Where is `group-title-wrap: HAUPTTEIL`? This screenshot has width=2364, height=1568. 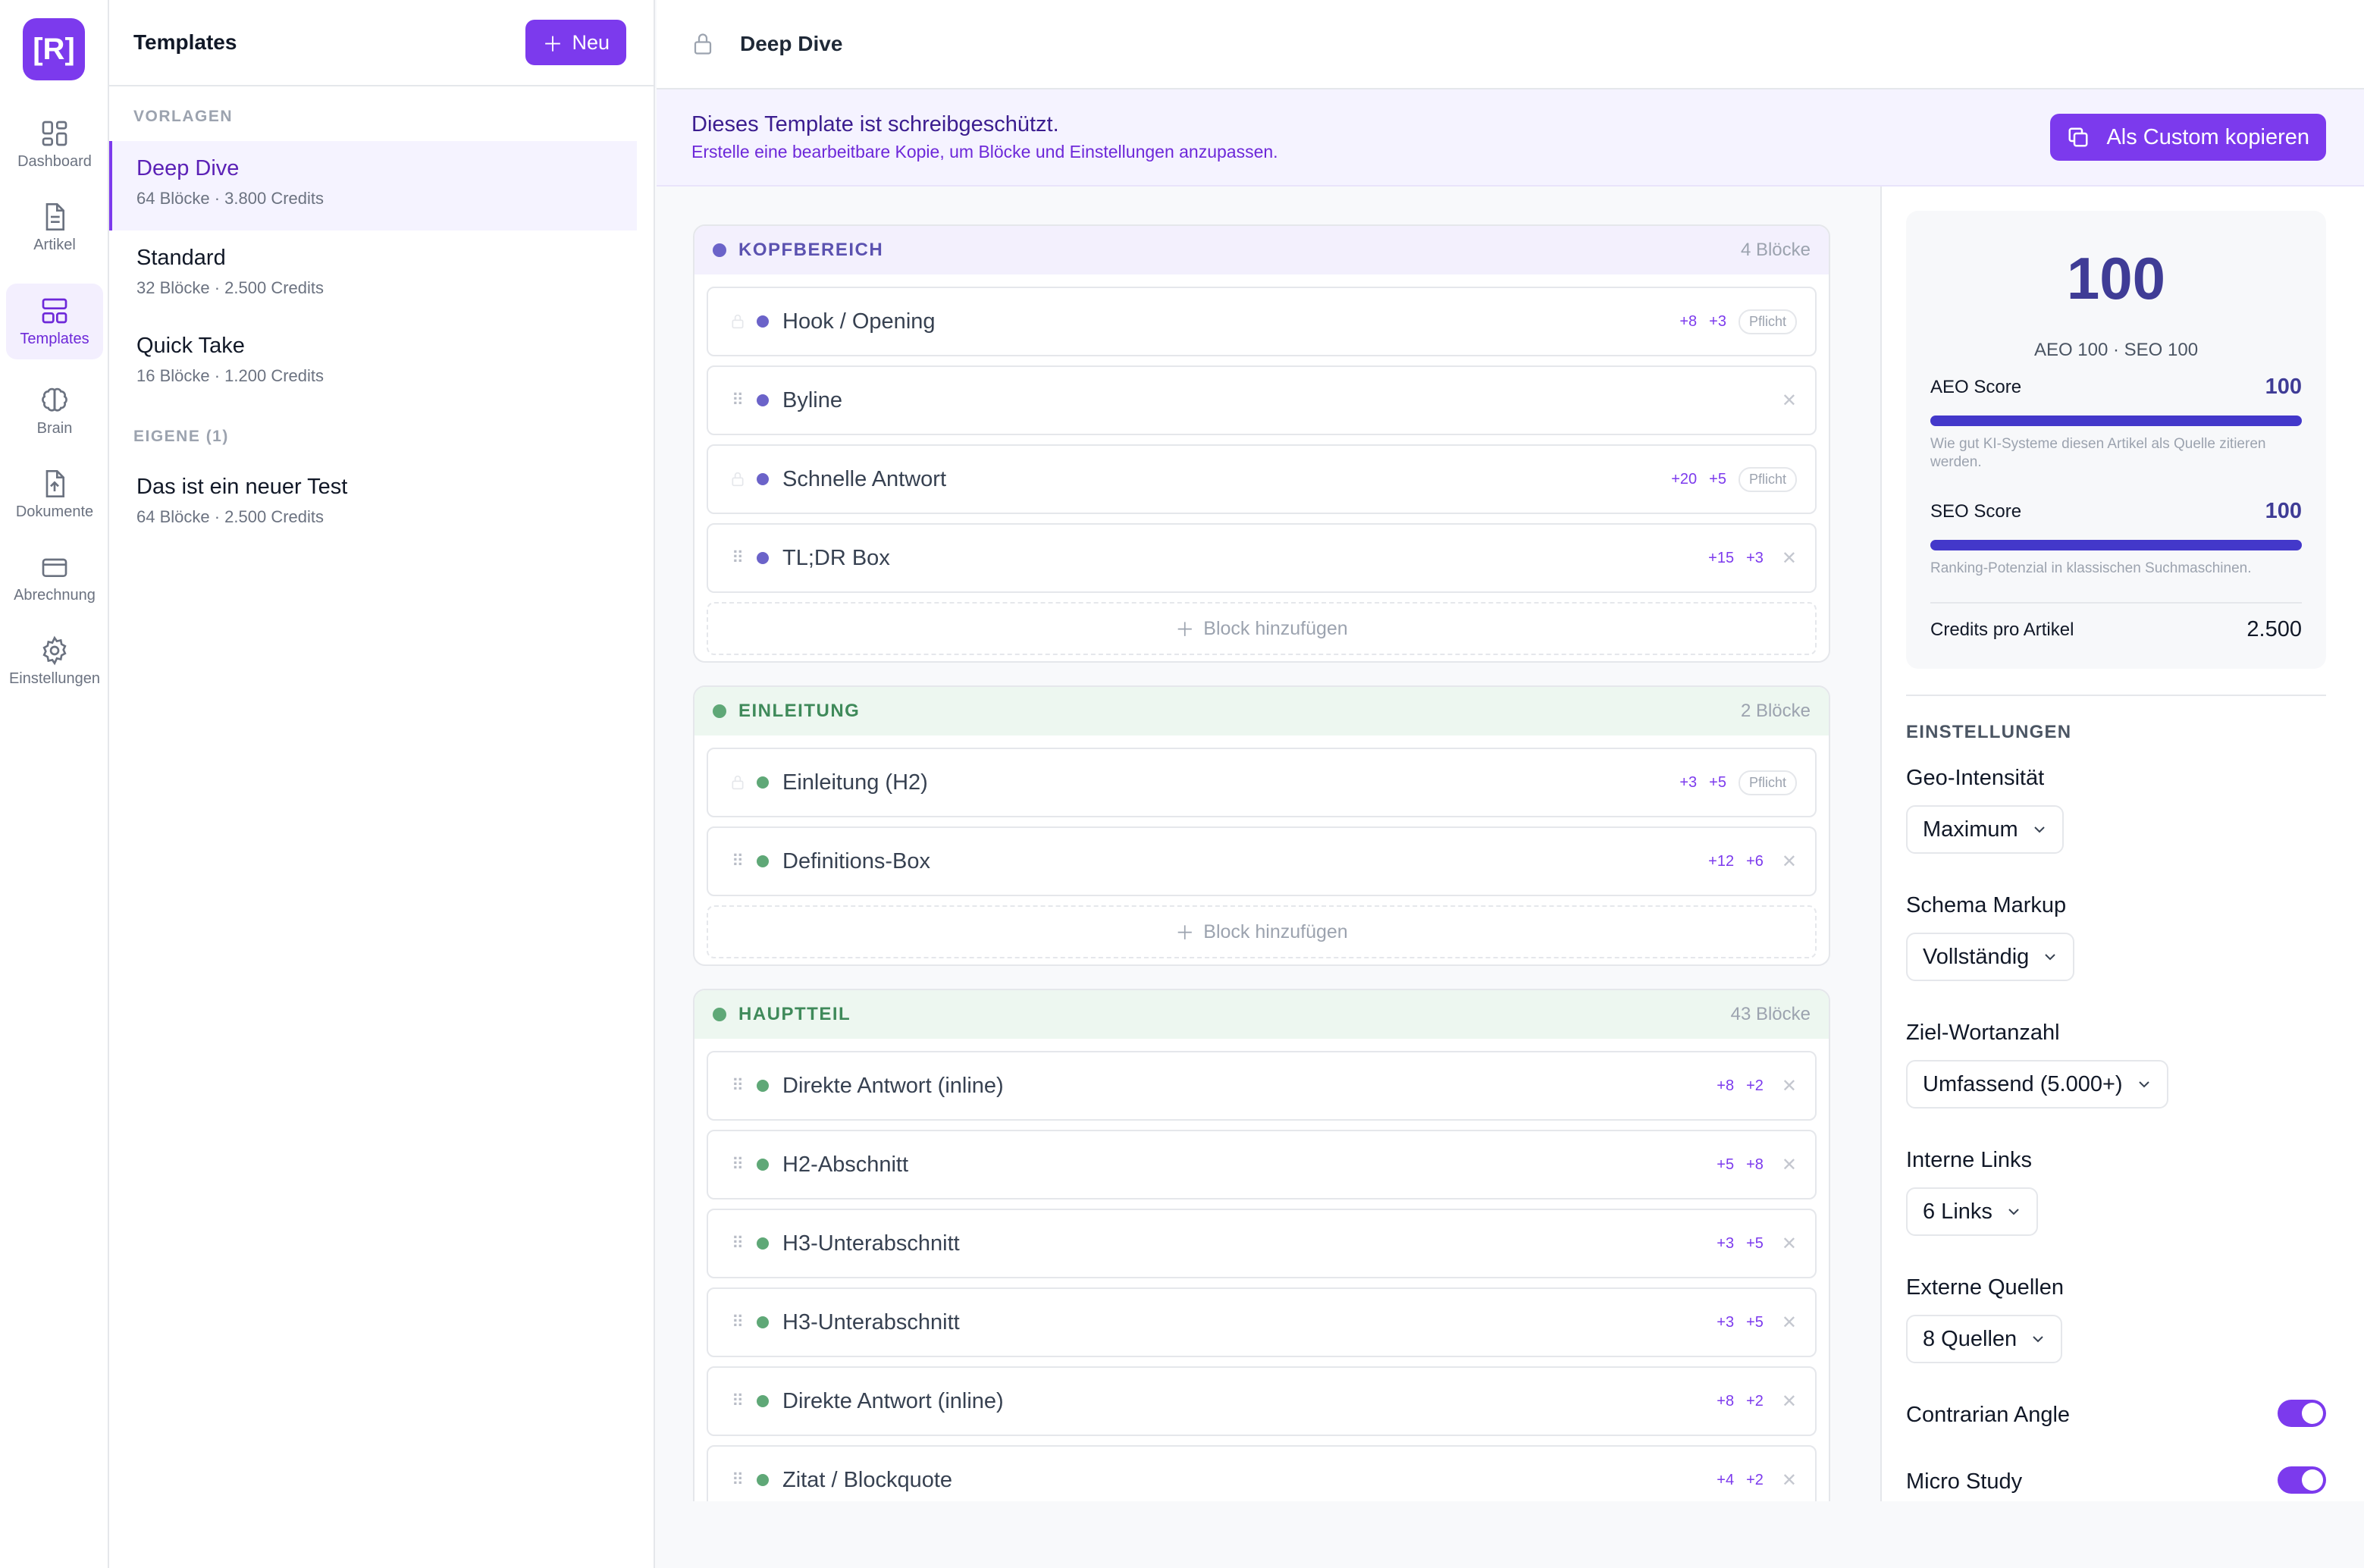
group-title-wrap: HAUPTTEIL is located at coordinates (782, 1015).